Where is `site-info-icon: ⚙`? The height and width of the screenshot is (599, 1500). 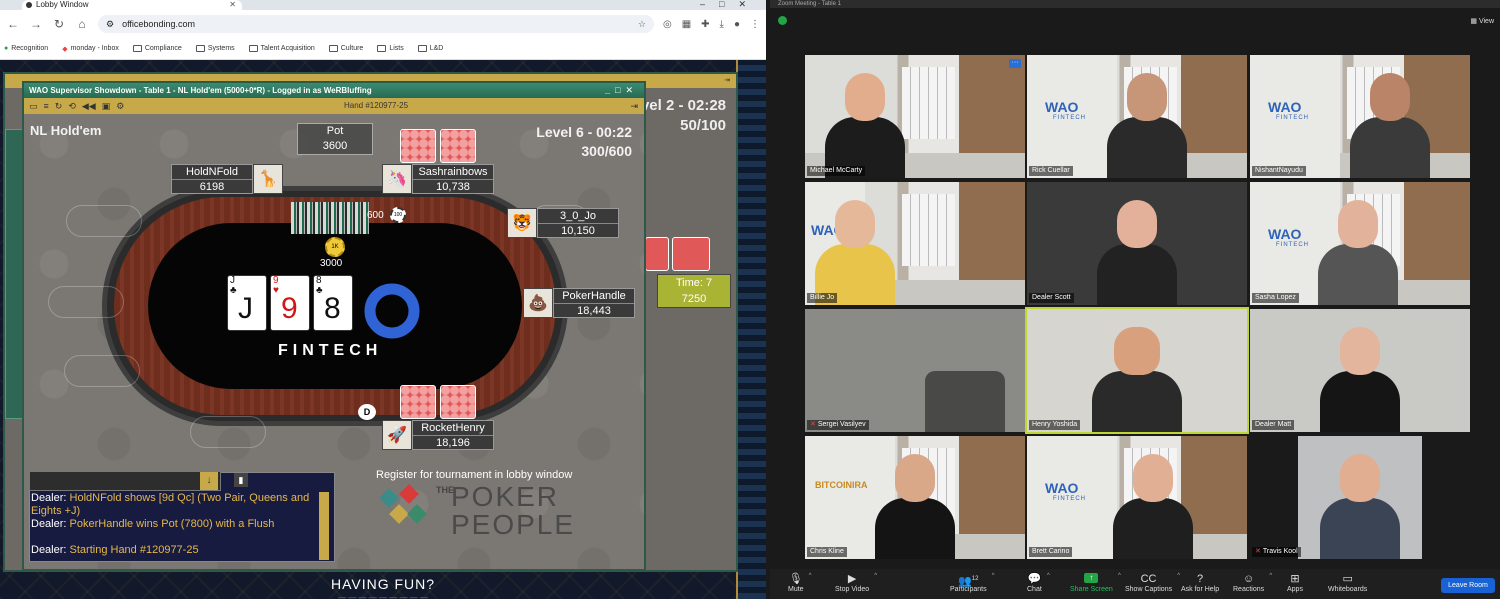
site-info-icon: ⚙ is located at coordinates (110, 24).